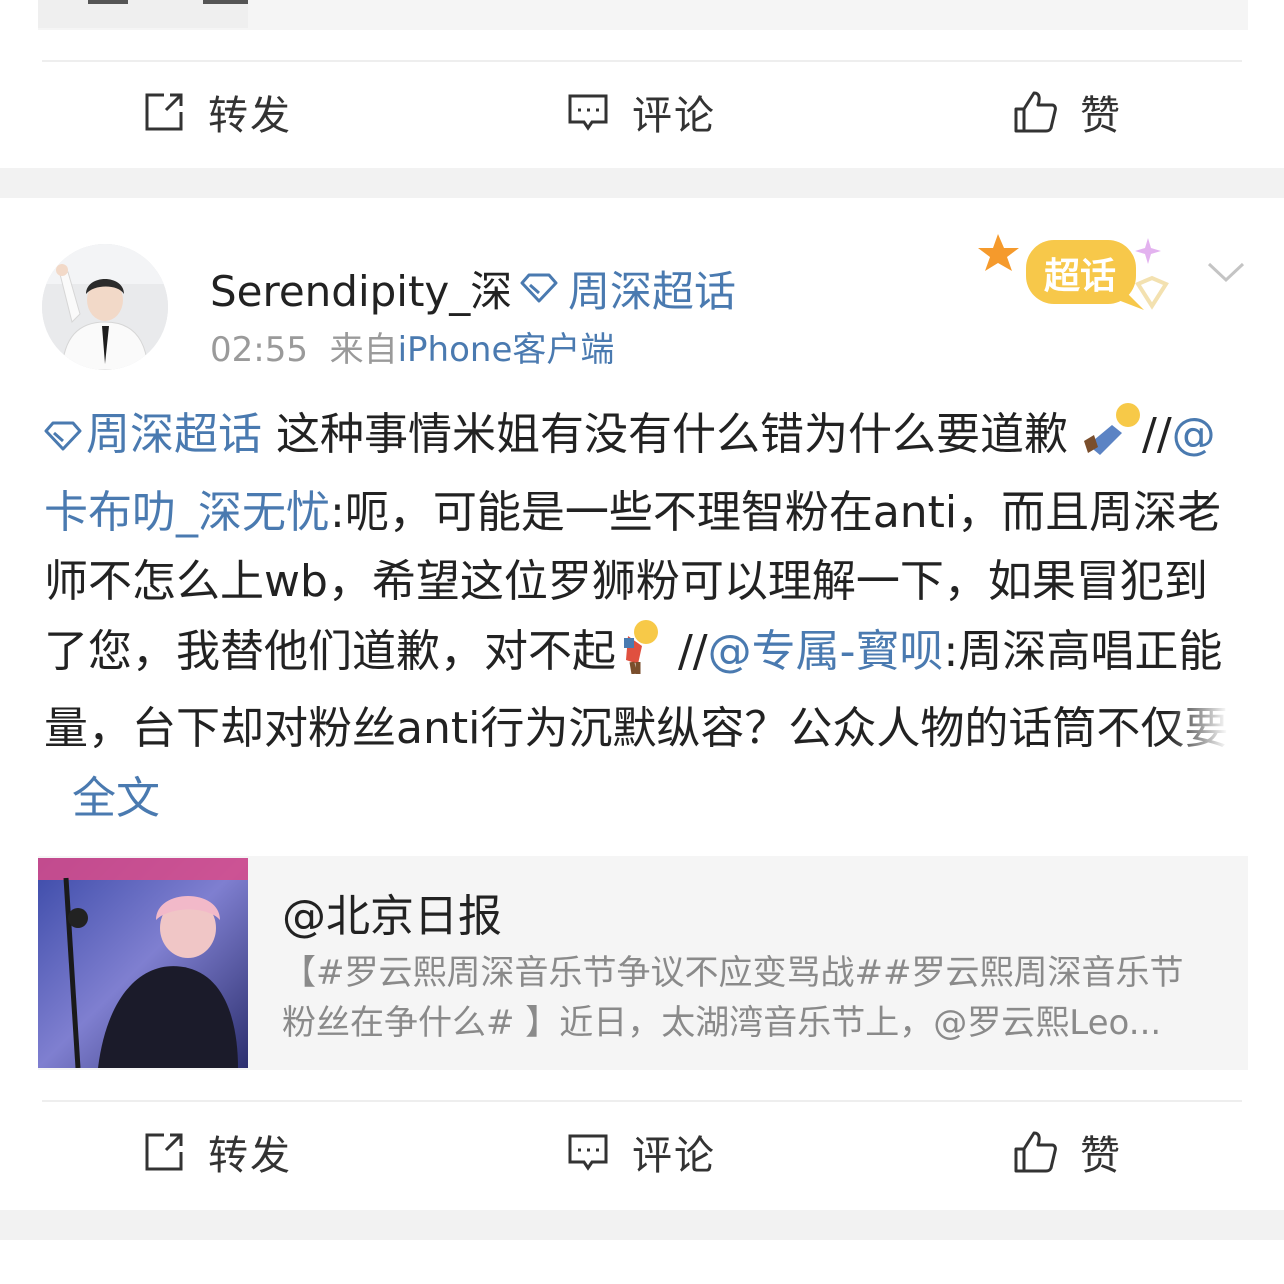 The image size is (1284, 1284). Describe the element at coordinates (174, 434) in the screenshot. I see `topic-link-label: 周深超话` at that location.